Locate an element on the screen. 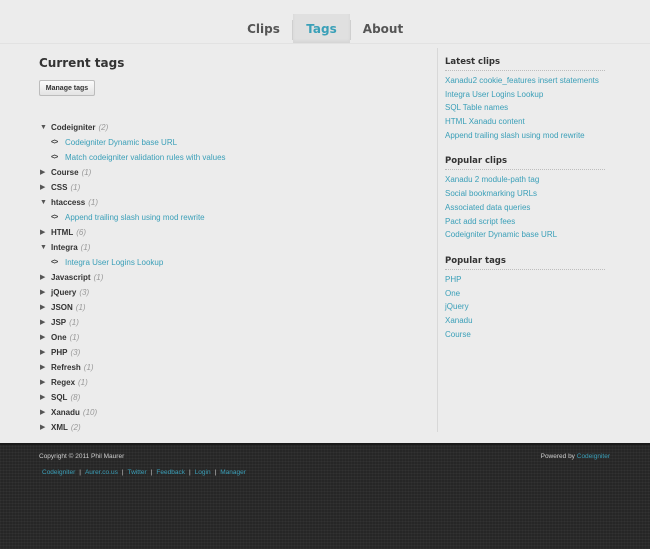  tag-item: ▶ JSP (1) is located at coordinates (230, 322).